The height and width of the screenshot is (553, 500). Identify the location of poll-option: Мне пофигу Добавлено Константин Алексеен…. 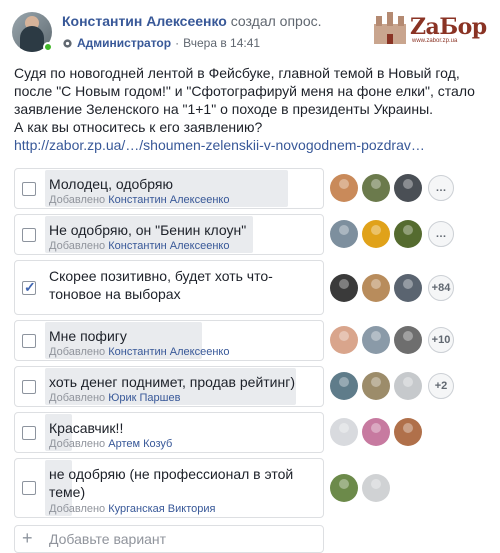
(169, 340).